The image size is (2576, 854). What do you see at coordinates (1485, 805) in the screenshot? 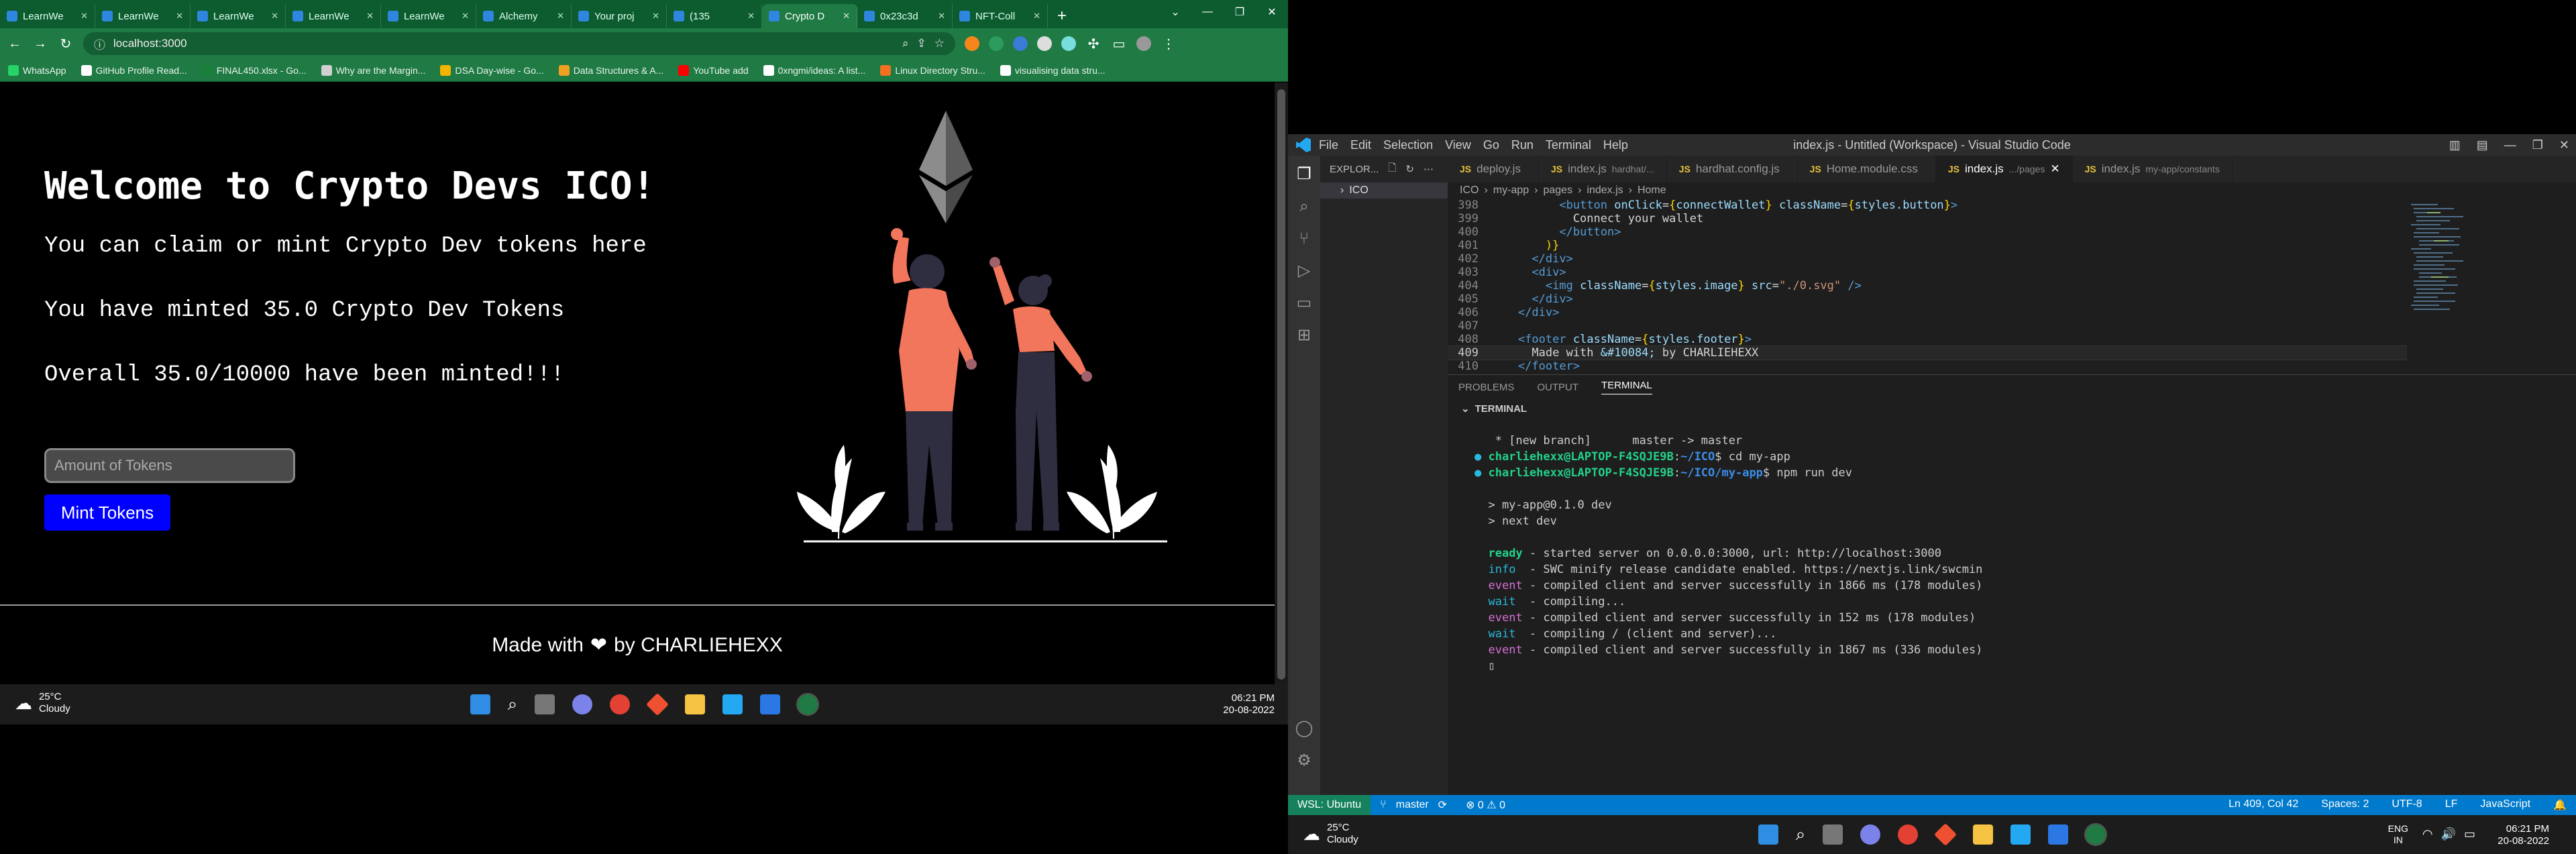
I see `problems-count: ⊗ 0 ⚠ 0` at bounding box center [1485, 805].